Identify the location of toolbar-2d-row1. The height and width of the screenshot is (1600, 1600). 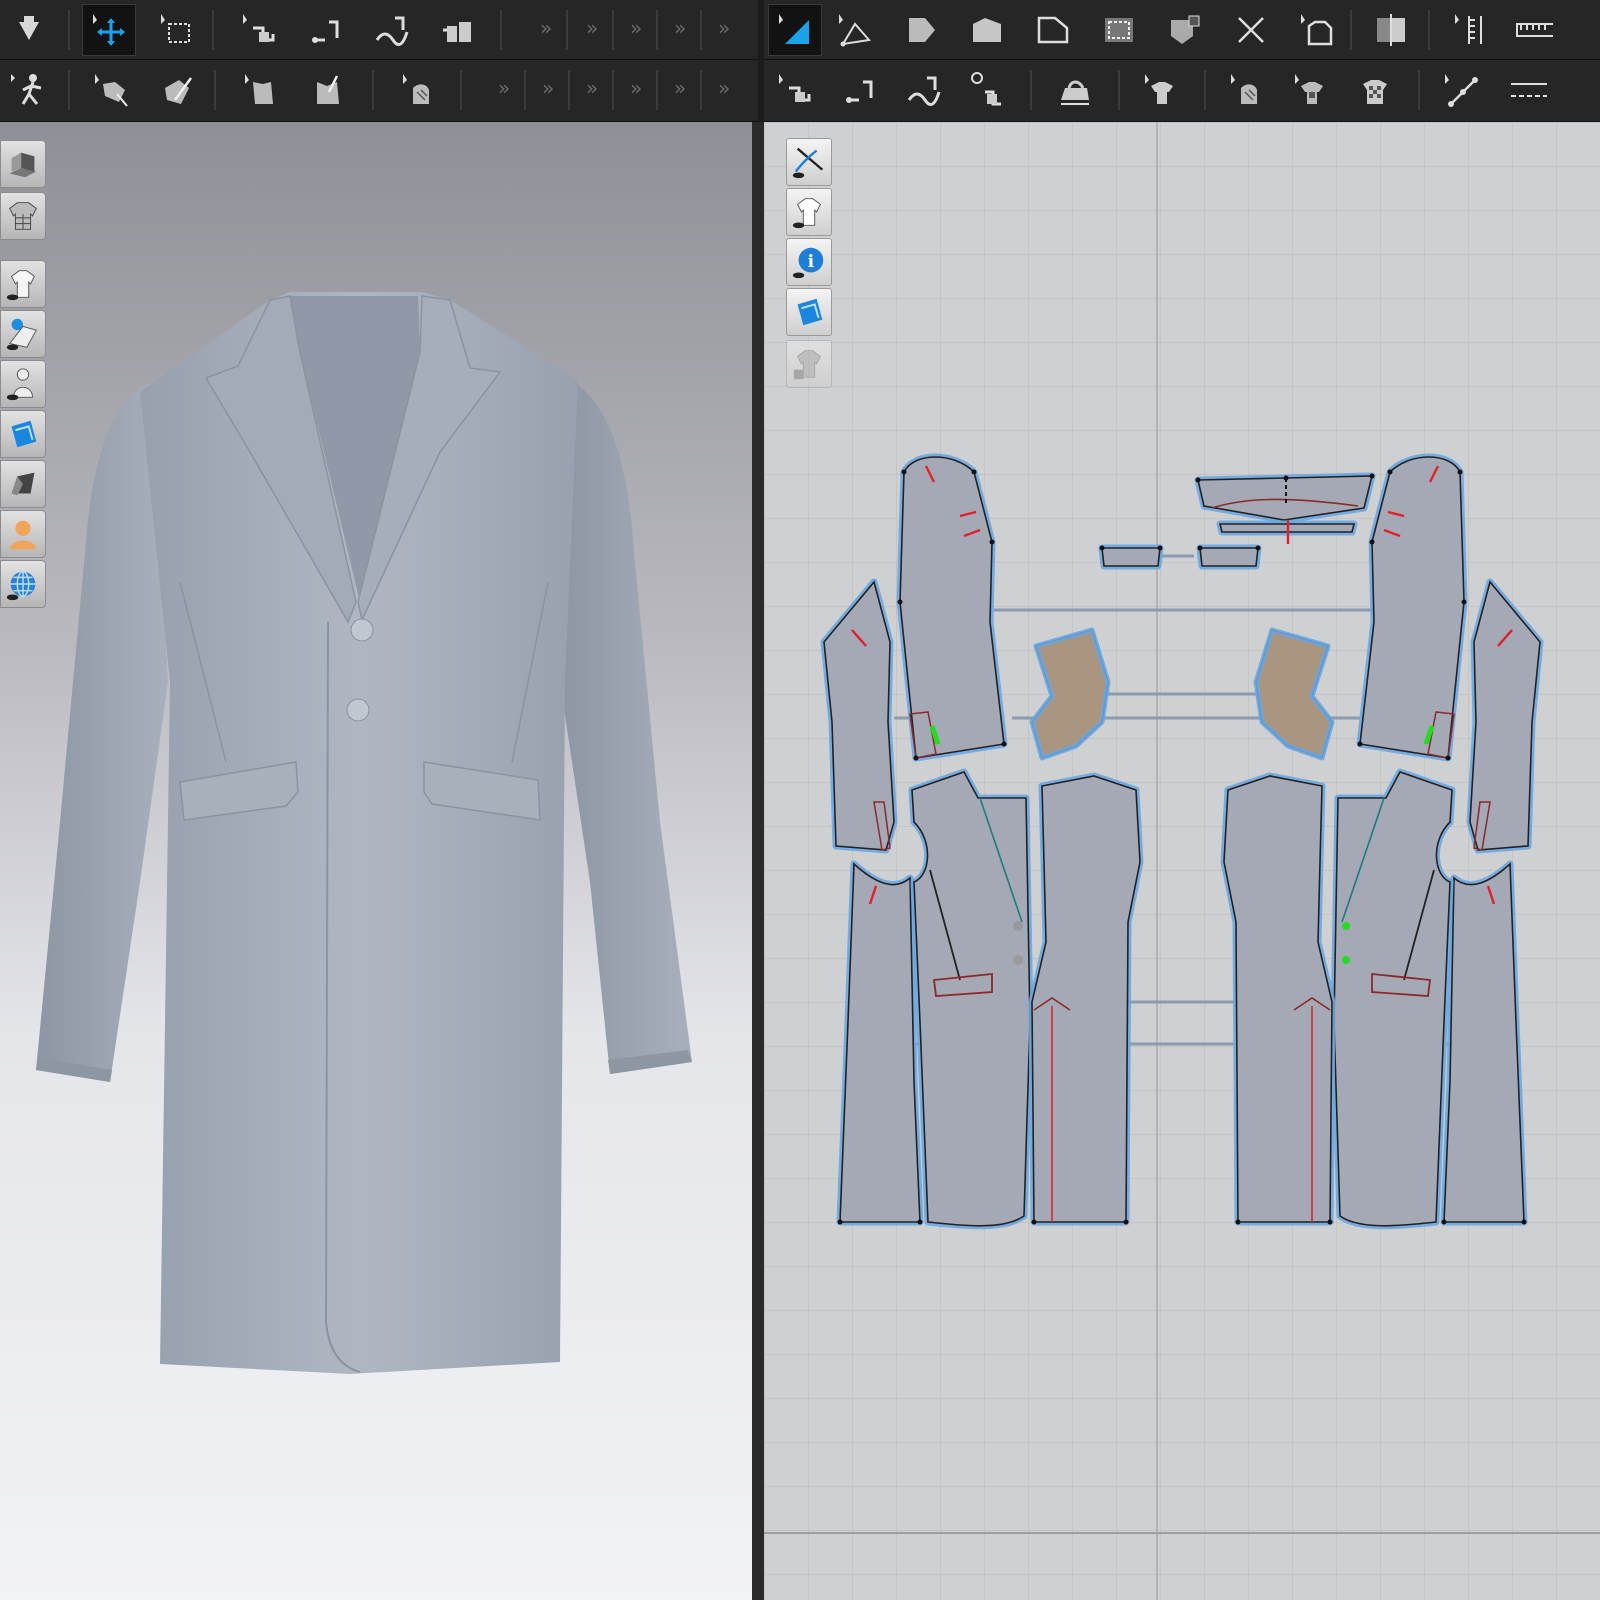
(1182, 30).